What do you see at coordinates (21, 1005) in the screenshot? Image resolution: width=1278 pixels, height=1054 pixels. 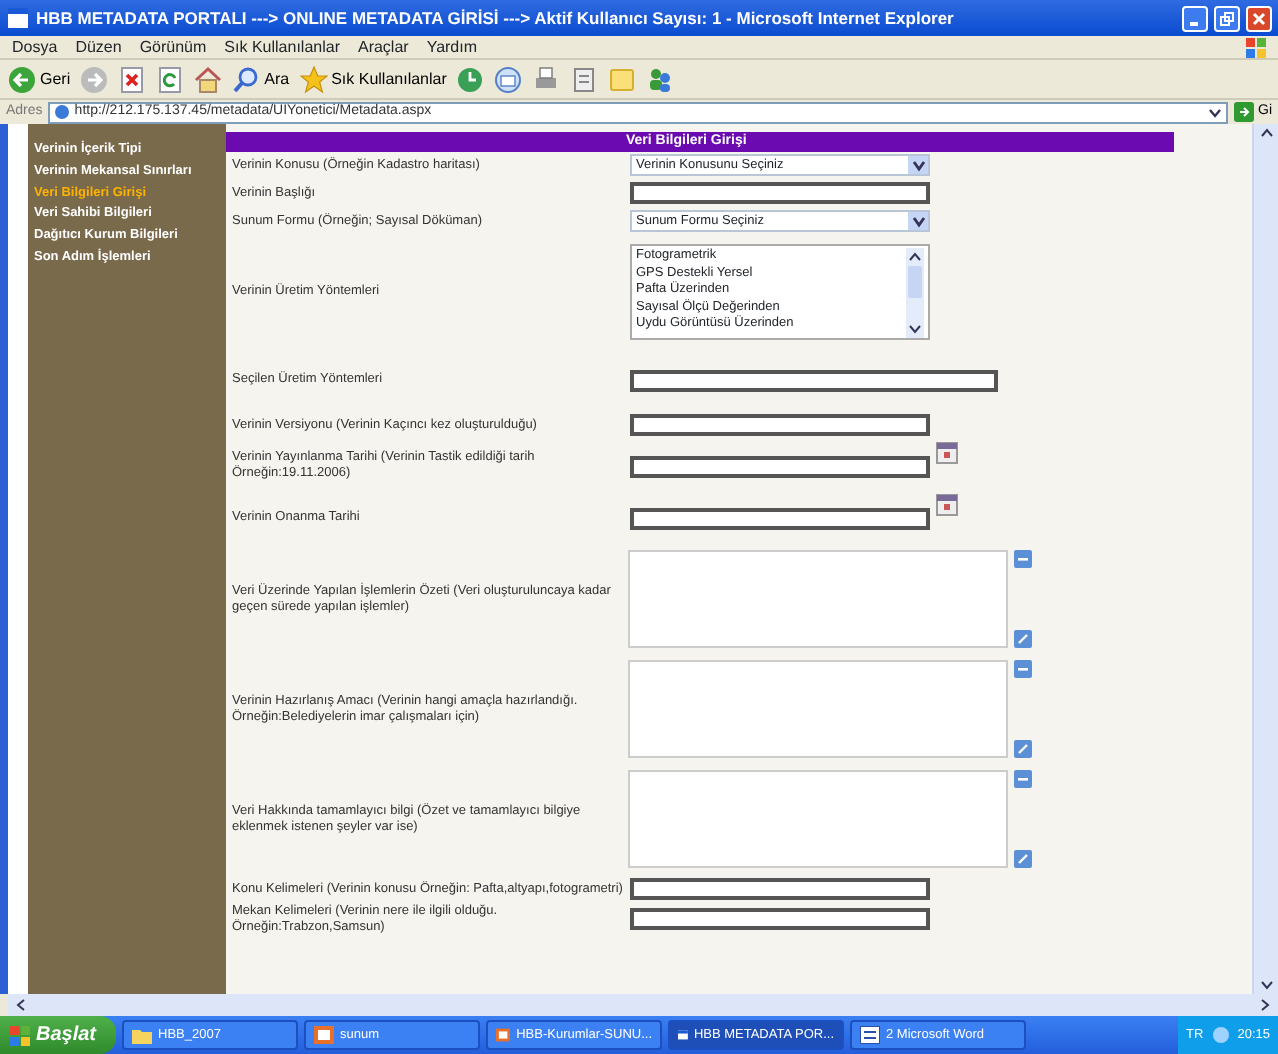 I see `scroll-left-icon` at bounding box center [21, 1005].